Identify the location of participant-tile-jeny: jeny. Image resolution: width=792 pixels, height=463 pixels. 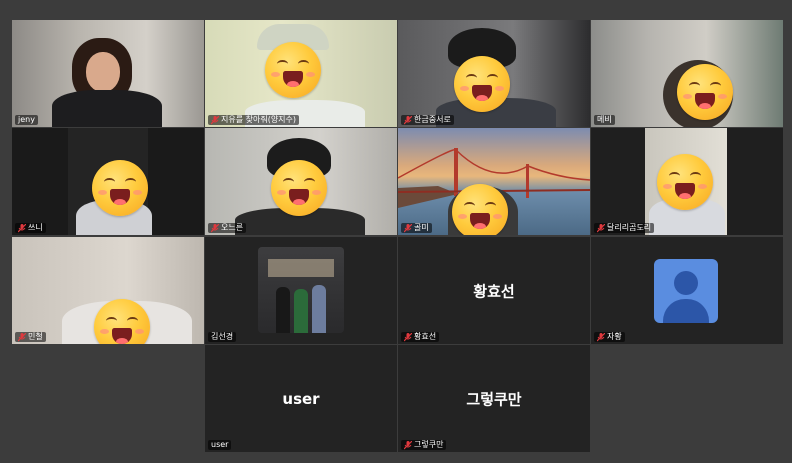
(108, 73).